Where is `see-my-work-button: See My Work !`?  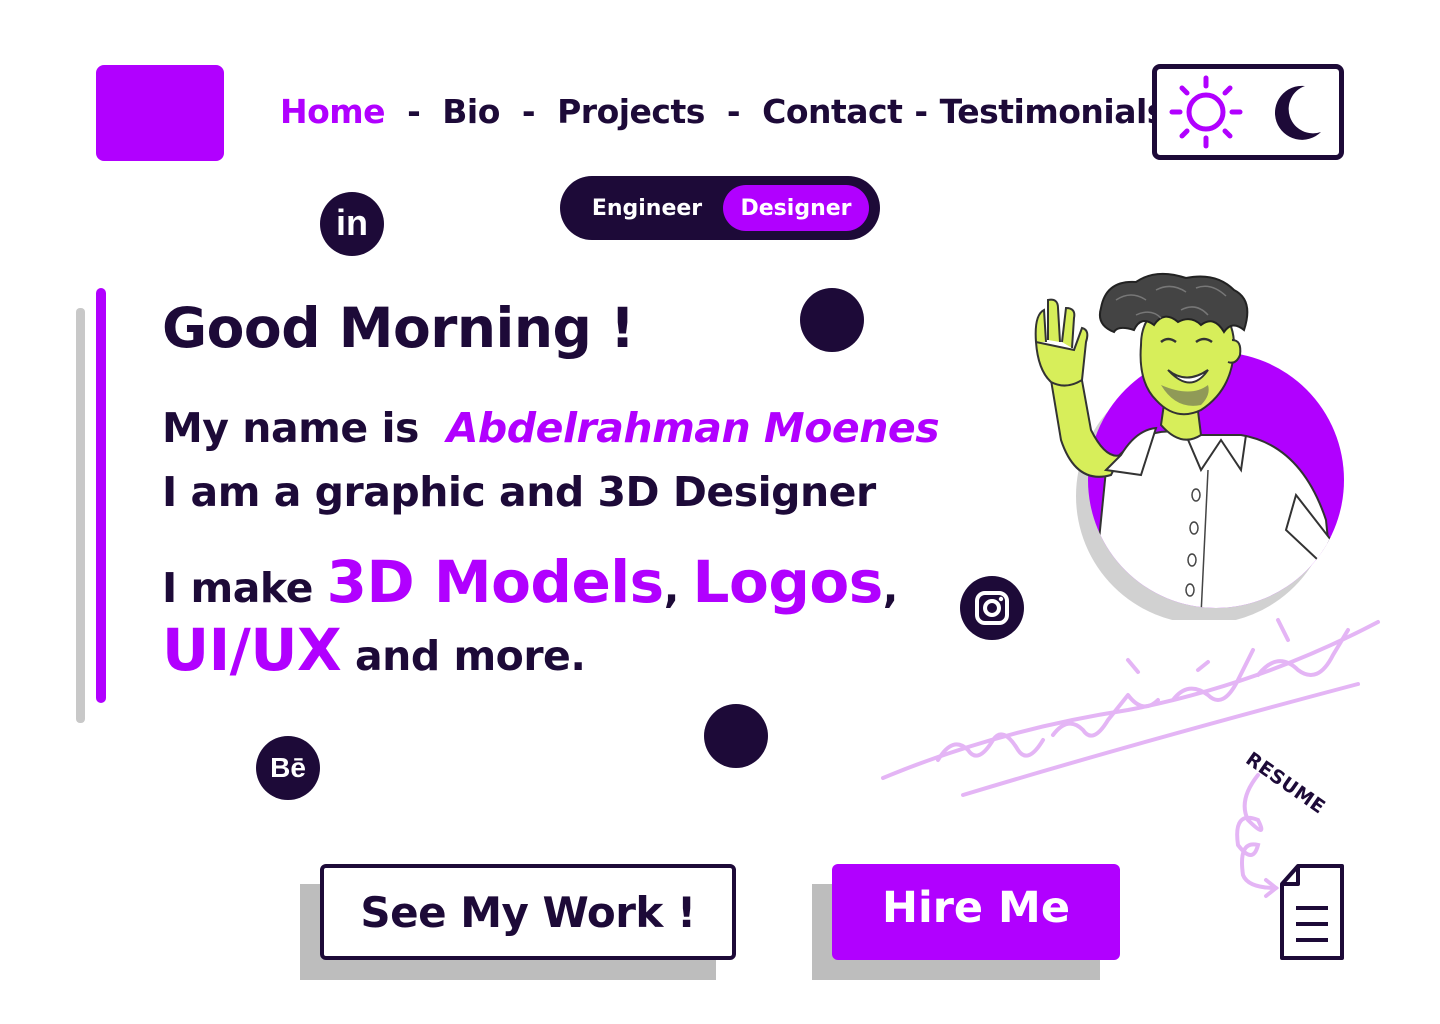 see-my-work-button: See My Work ! is located at coordinates (528, 912).